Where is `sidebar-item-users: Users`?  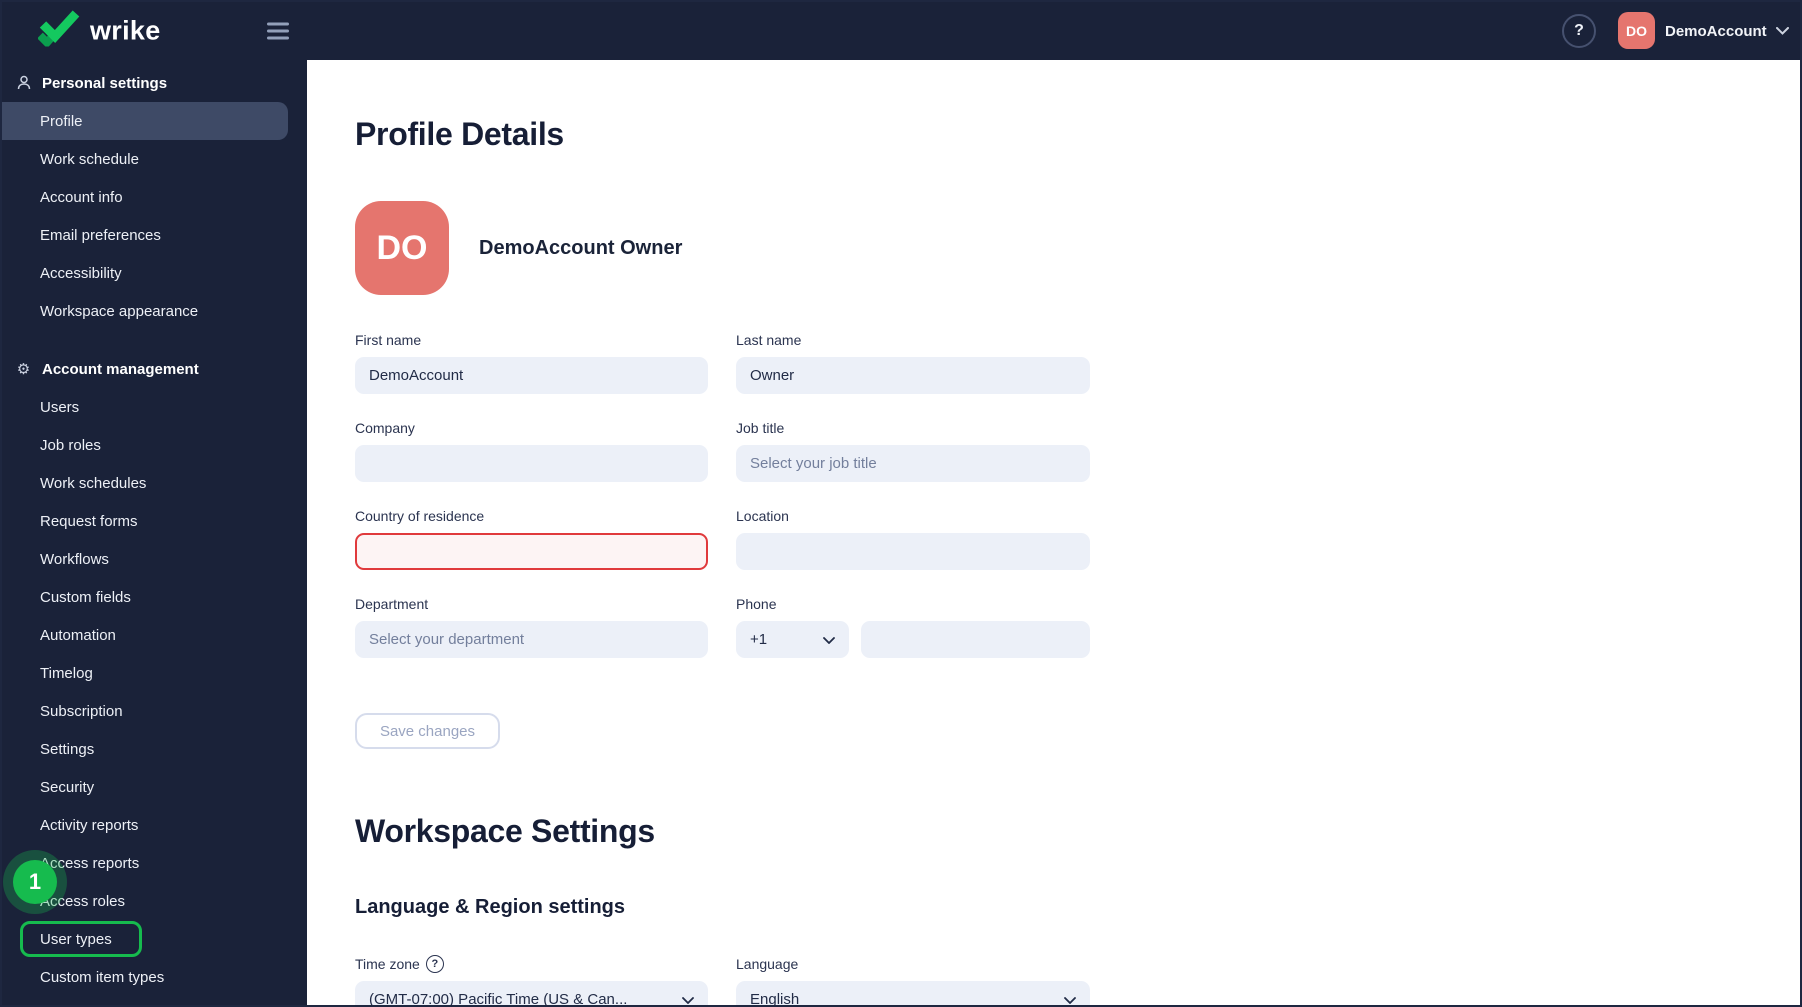
sidebar-item-users: Users is located at coordinates (154, 407).